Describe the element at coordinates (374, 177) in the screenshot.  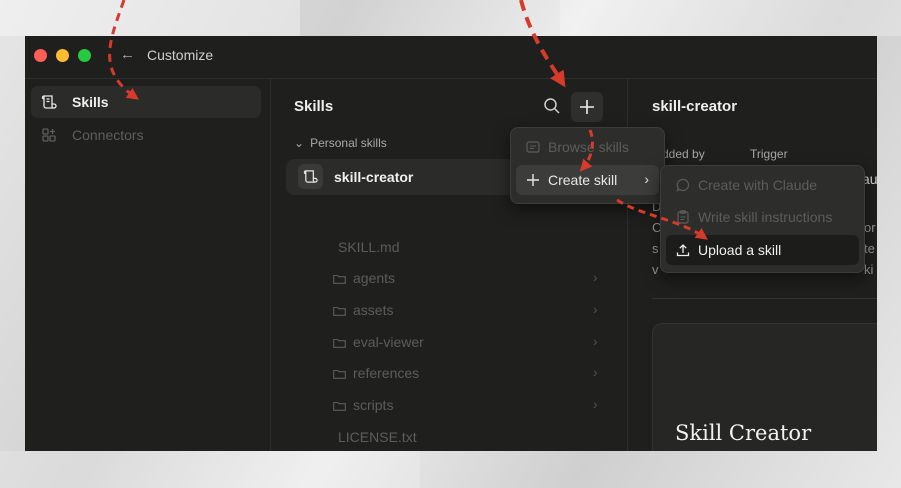
I see `skill-name: skill-creator` at that location.